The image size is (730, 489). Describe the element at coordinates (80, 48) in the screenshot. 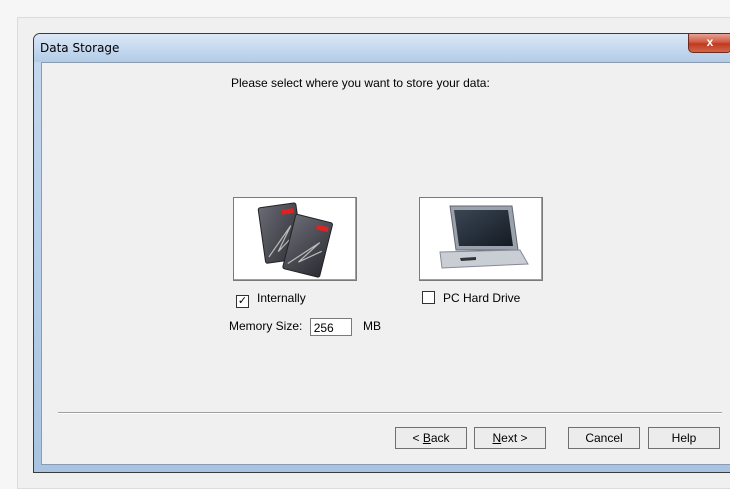

I see `window-title: Data Storage` at that location.